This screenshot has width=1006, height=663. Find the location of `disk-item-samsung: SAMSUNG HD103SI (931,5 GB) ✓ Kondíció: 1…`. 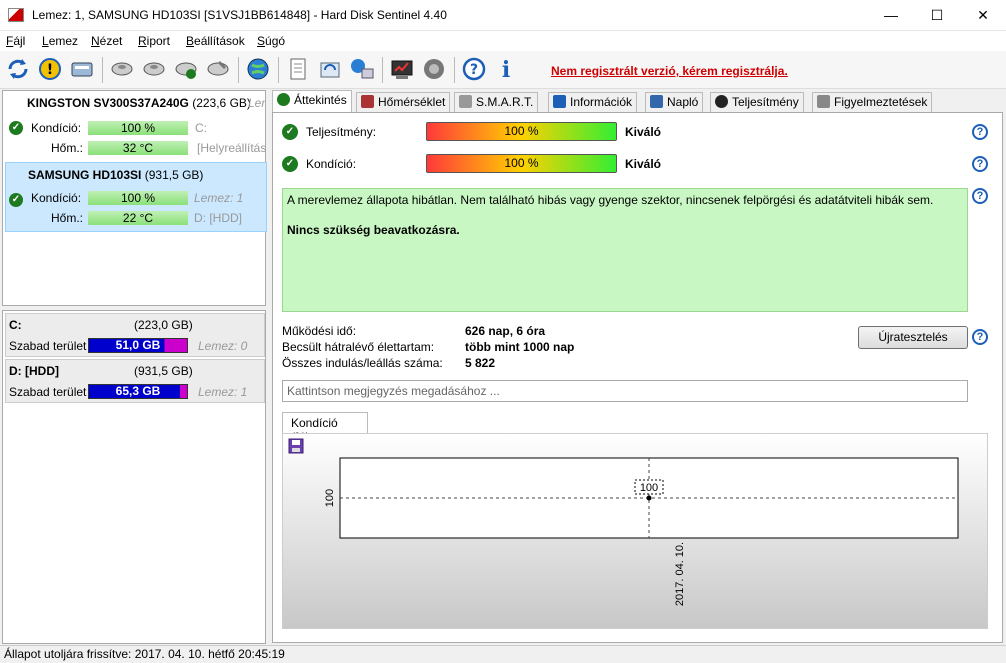

disk-item-samsung: SAMSUNG HD103SI (931,5 GB) ✓ Kondíció: 1… is located at coordinates (136, 197).